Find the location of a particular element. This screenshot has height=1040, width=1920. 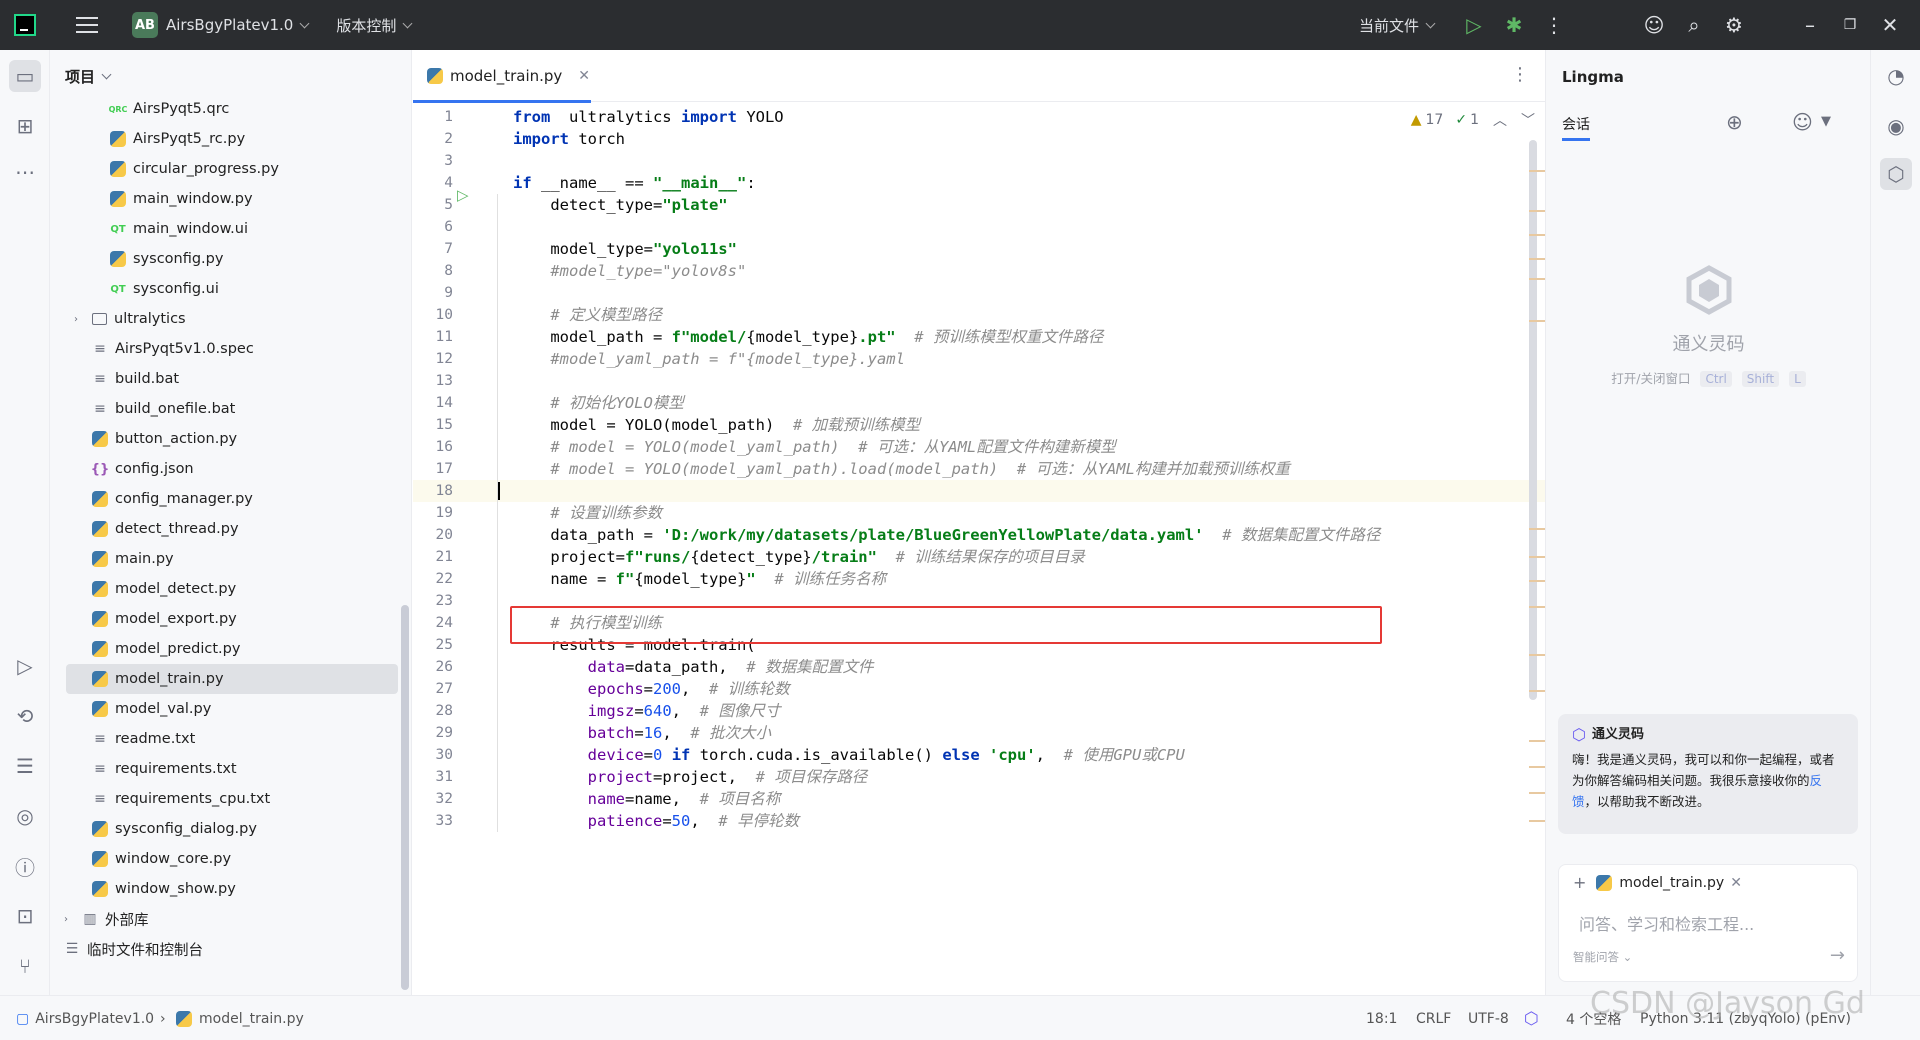

line-separator: CRLF is located at coordinates (1433, 1018).